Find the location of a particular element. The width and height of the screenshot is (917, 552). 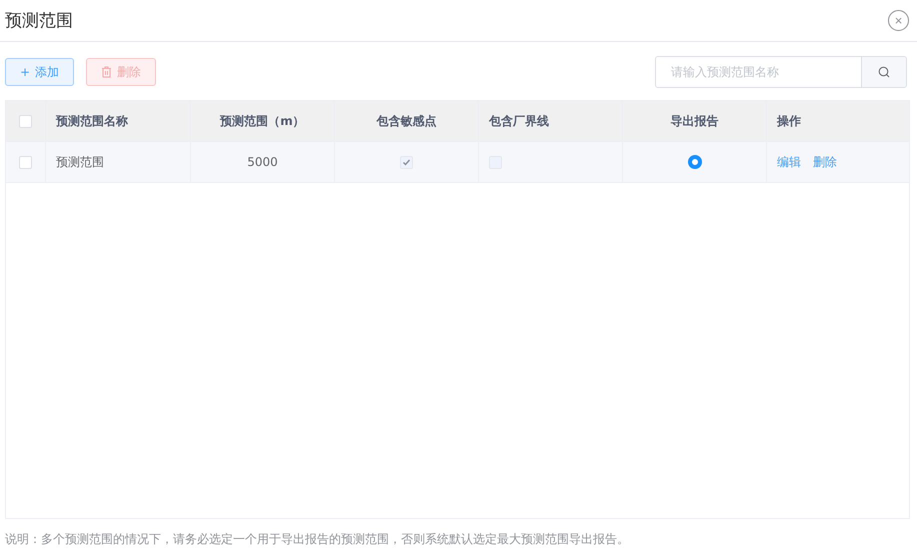

search-button is located at coordinates (883, 72).